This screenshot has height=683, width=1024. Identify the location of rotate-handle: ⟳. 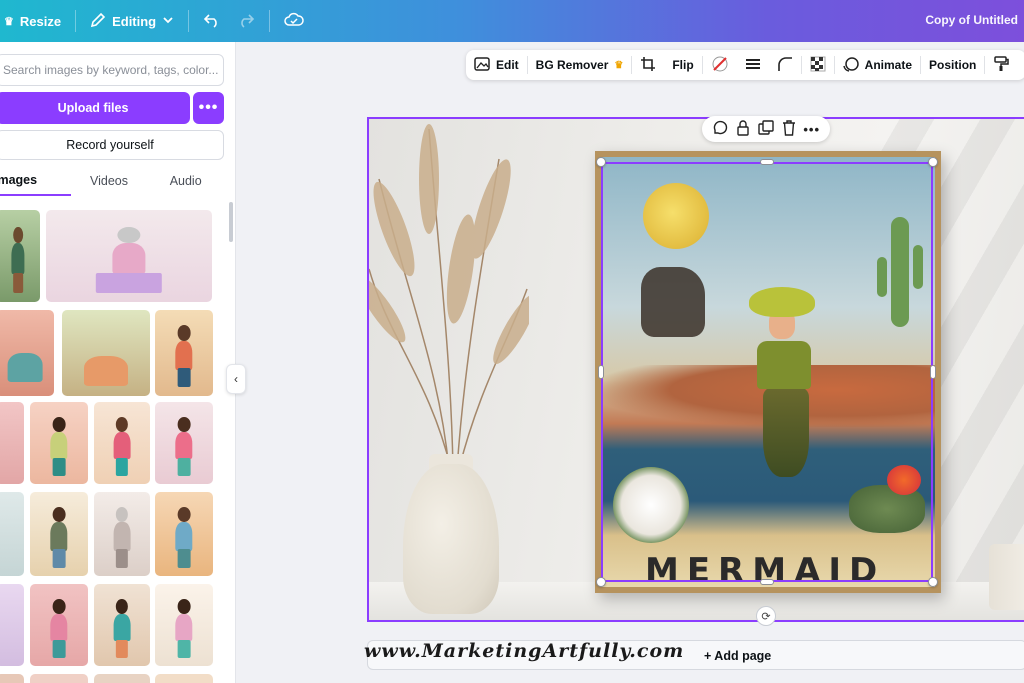
(766, 616).